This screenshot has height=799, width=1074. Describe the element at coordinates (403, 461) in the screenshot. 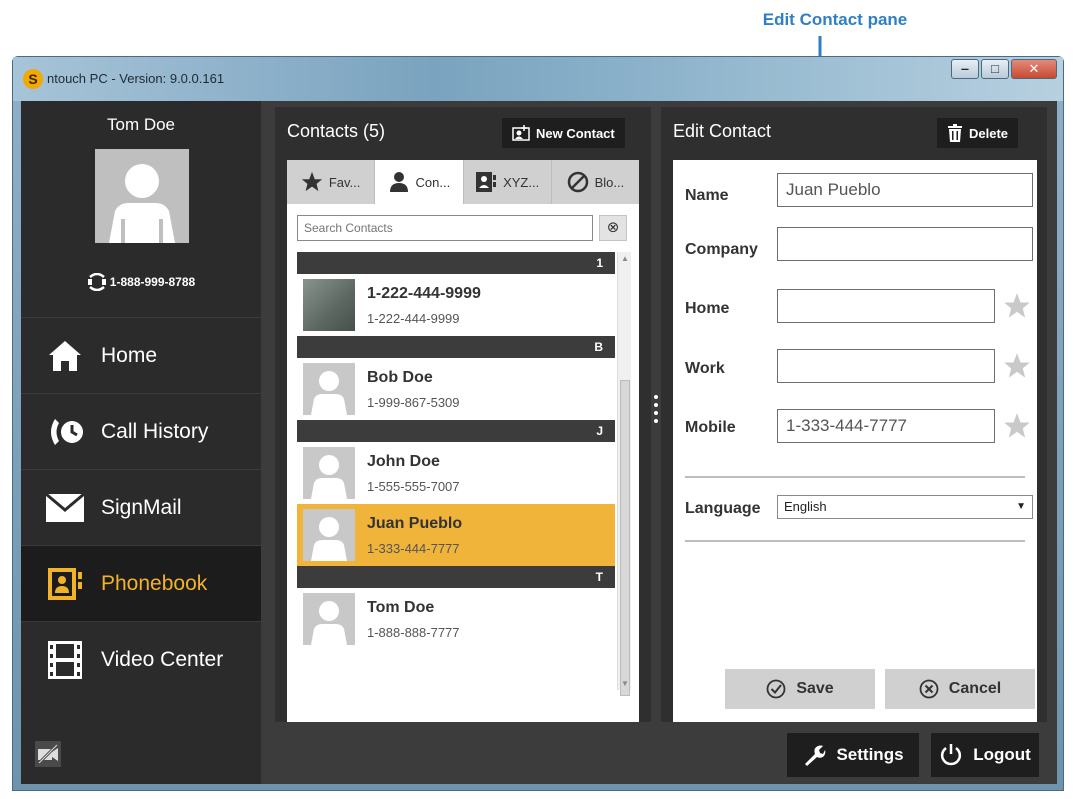

I see `contact-name: John Doe` at that location.